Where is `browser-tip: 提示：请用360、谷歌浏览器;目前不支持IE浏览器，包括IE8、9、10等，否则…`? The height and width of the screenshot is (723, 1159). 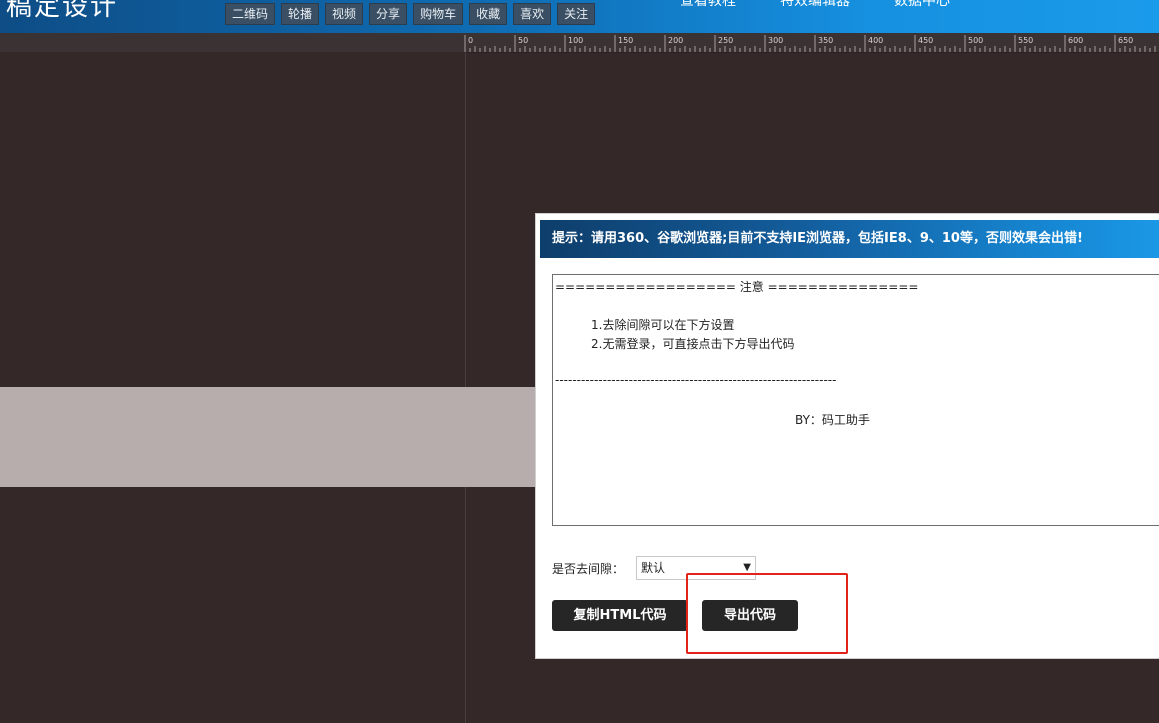 browser-tip: 提示：请用360、谷歌浏览器;目前不支持IE浏览器，包括IE8、9、10等，否则… is located at coordinates (849, 239).